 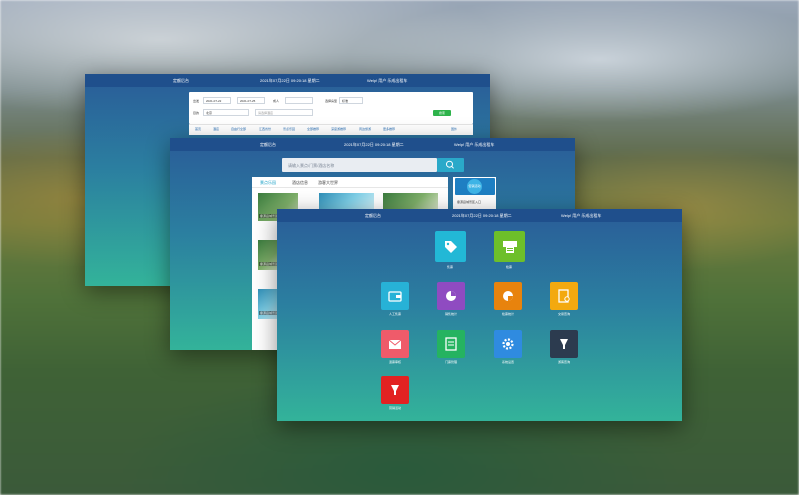 I want to click on app-label: 人工售票, so click(x=394, y=314).